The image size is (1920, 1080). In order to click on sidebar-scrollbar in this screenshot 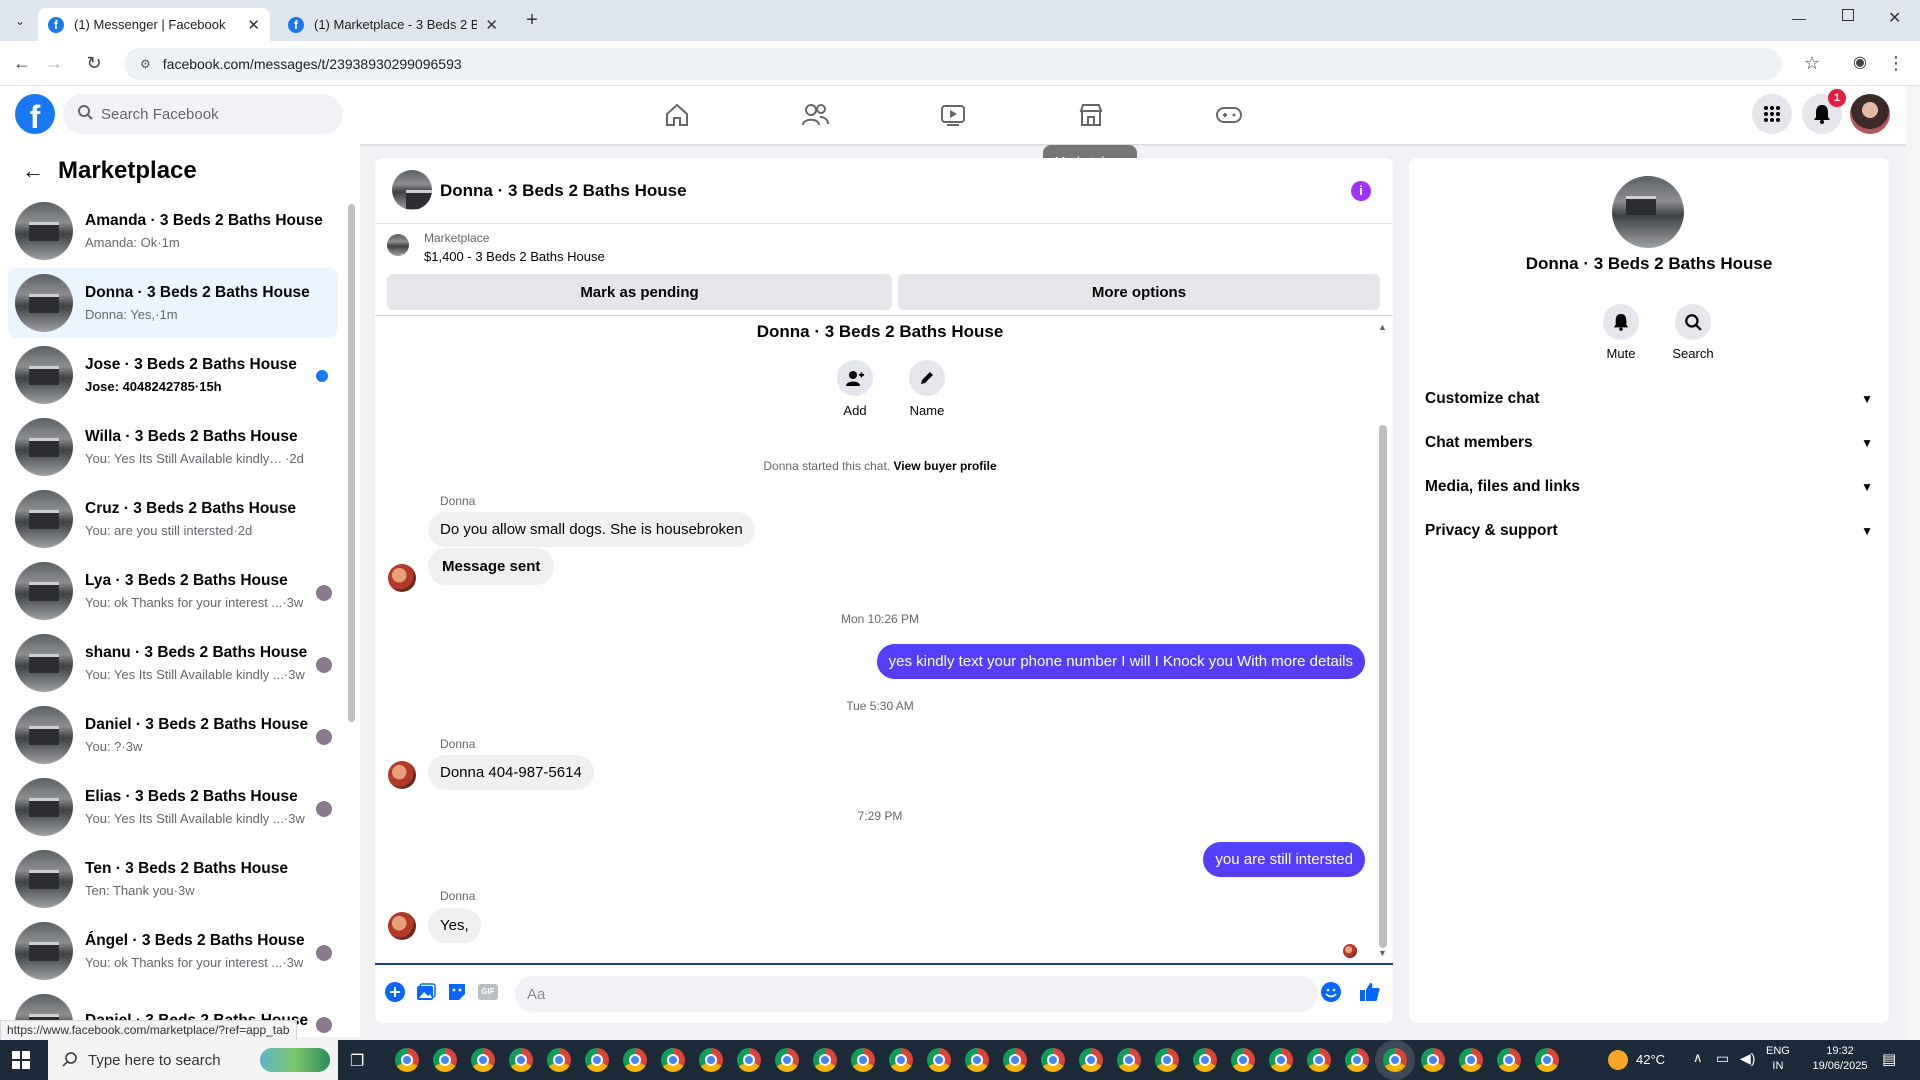, I will do `click(351, 463)`.